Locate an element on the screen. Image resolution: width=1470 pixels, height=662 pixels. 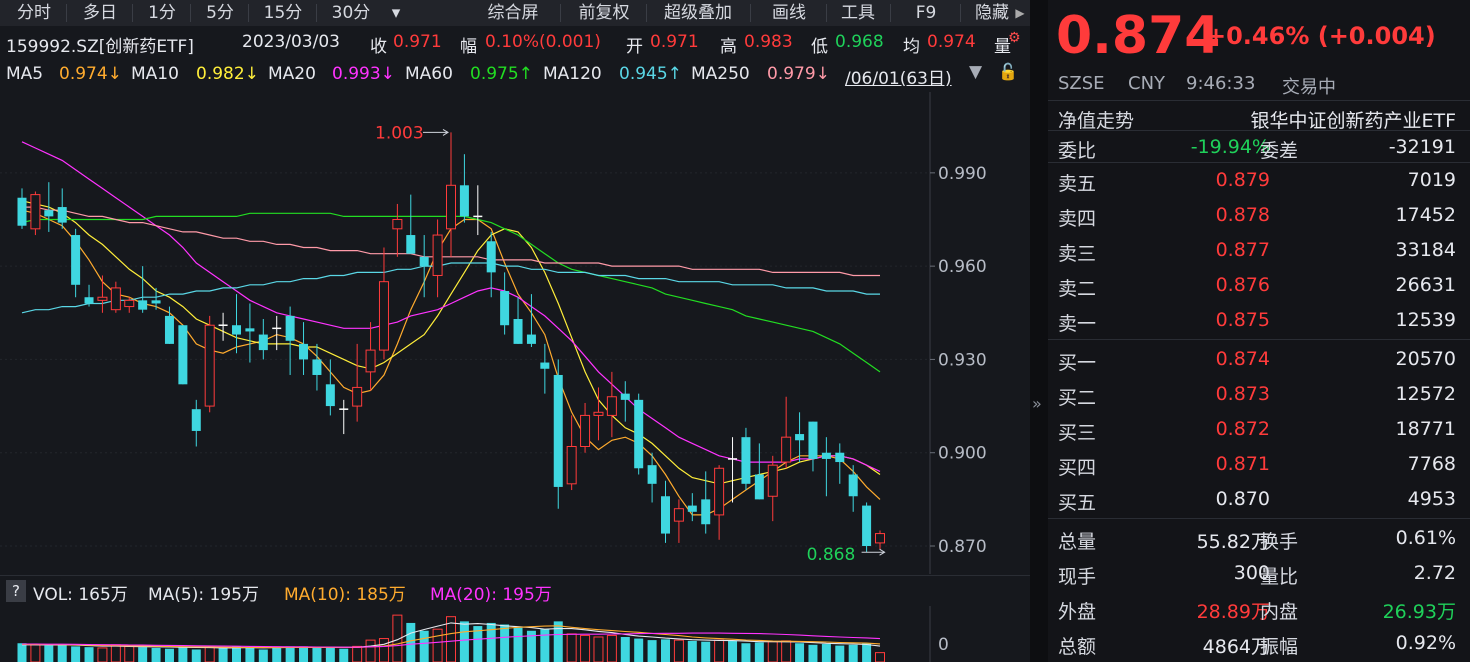
bid-price: 0.872 is located at coordinates (1242, 429).